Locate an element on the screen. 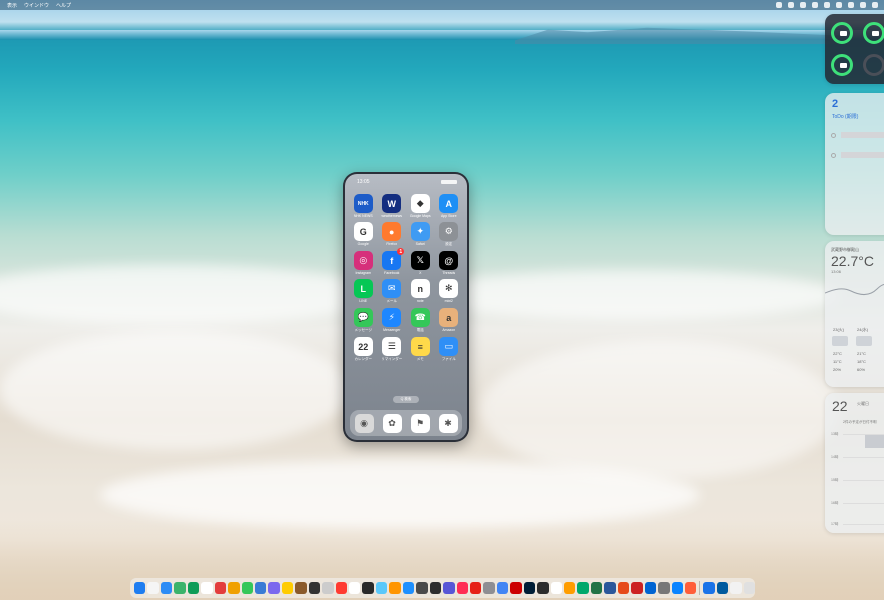 The image size is (884, 600). threads-icon: @ is located at coordinates (449, 260).